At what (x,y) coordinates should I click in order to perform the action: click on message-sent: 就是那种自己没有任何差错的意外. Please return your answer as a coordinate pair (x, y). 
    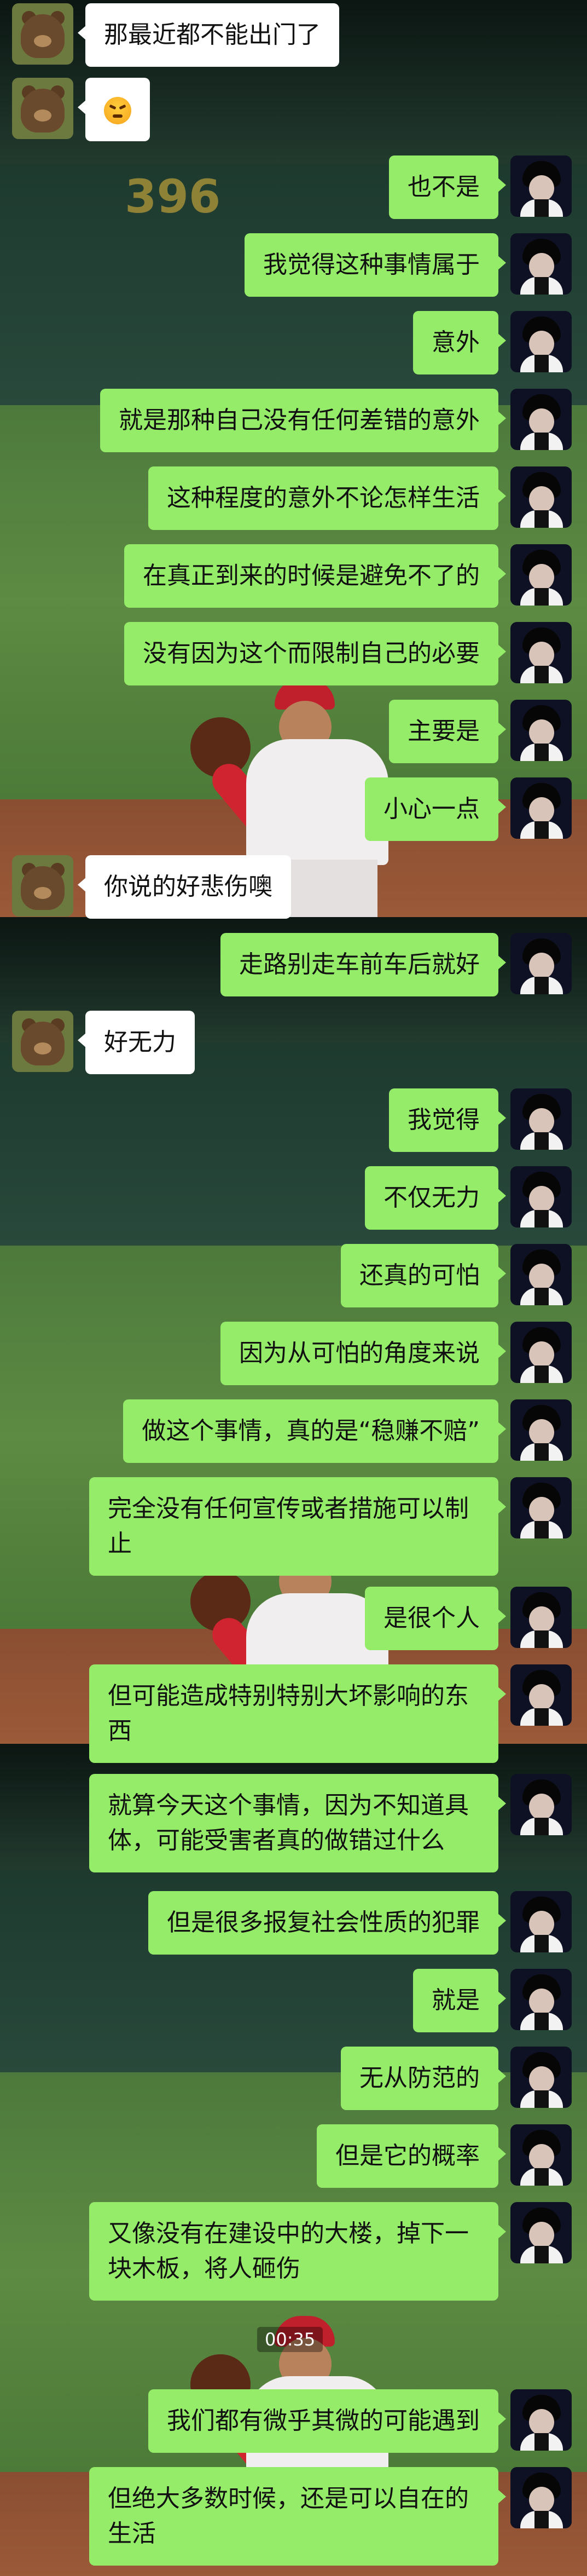
    Looking at the image, I should click on (336, 420).